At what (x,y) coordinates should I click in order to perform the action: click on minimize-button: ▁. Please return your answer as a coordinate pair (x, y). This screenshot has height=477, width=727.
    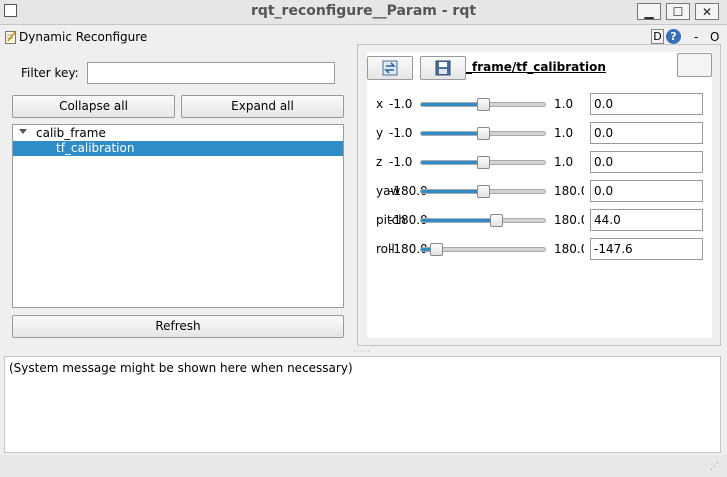
    Looking at the image, I should click on (649, 11).